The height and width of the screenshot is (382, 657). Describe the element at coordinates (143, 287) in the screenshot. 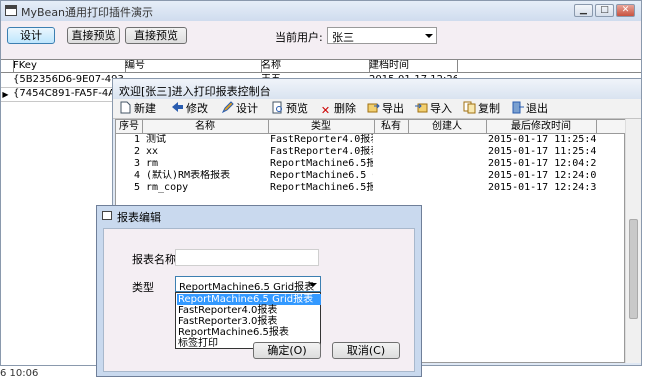

I see `type-label: 类型` at that location.